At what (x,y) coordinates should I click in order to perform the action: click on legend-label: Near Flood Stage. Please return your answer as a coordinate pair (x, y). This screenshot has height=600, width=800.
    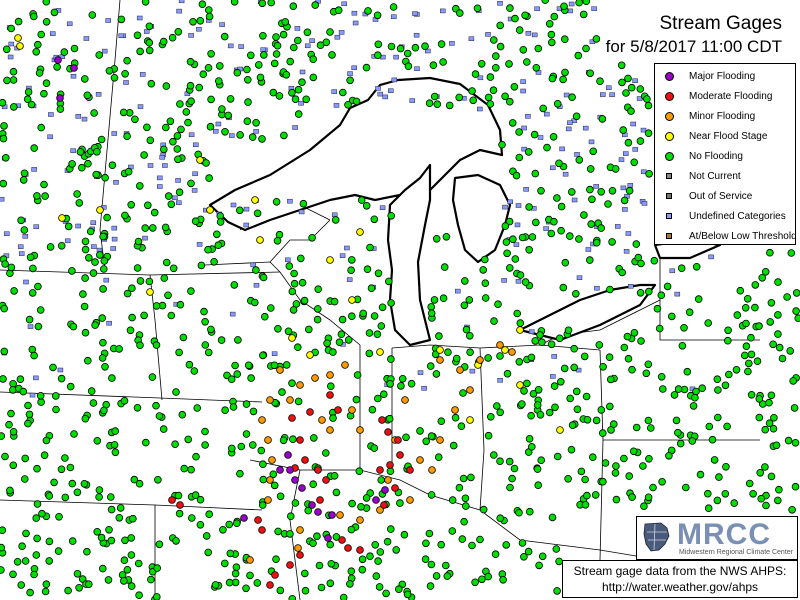
    Looking at the image, I should click on (728, 136).